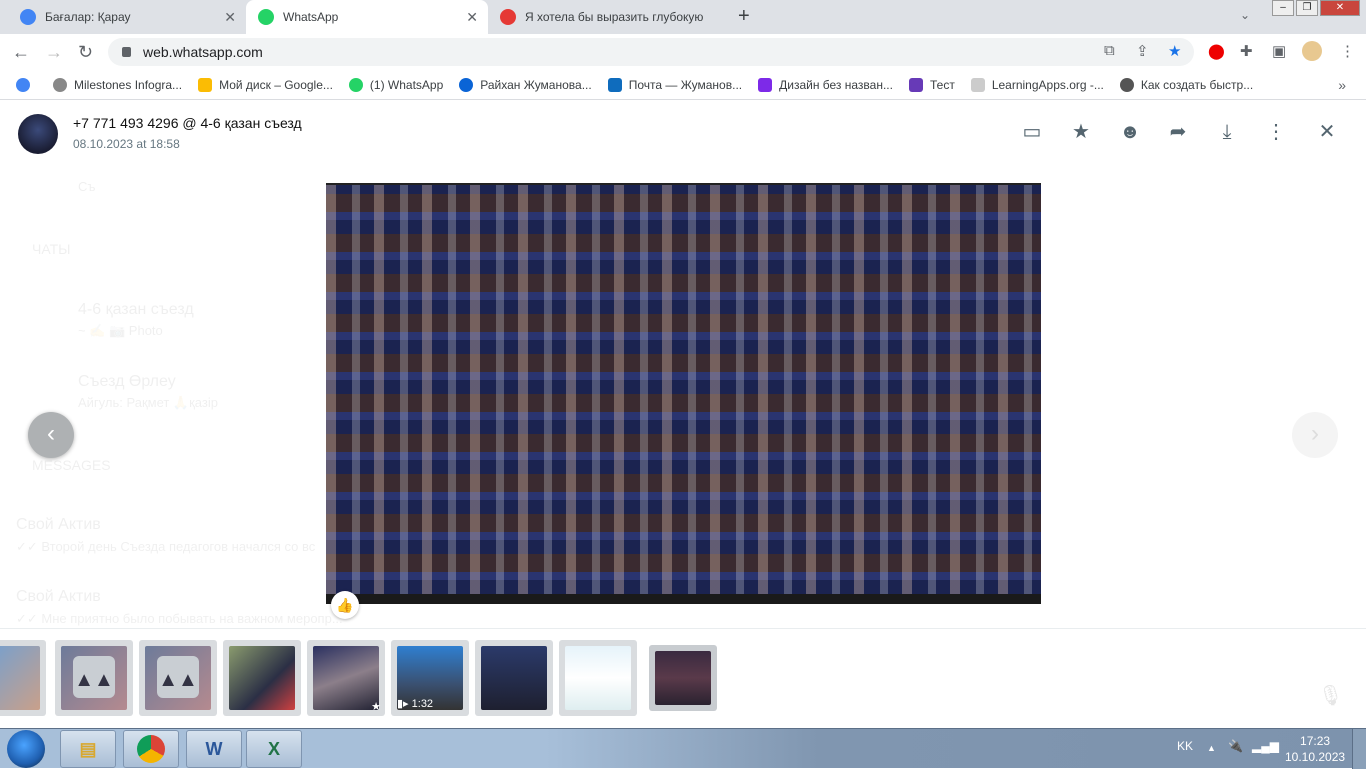 The height and width of the screenshot is (775, 1366). I want to click on star-icon: ★, so click(1081, 132).